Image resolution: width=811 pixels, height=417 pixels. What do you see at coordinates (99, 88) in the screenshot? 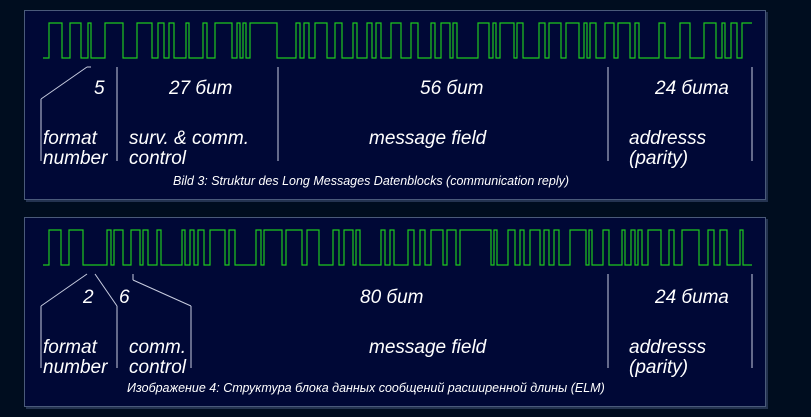
I see `format-bit-count: 5` at bounding box center [99, 88].